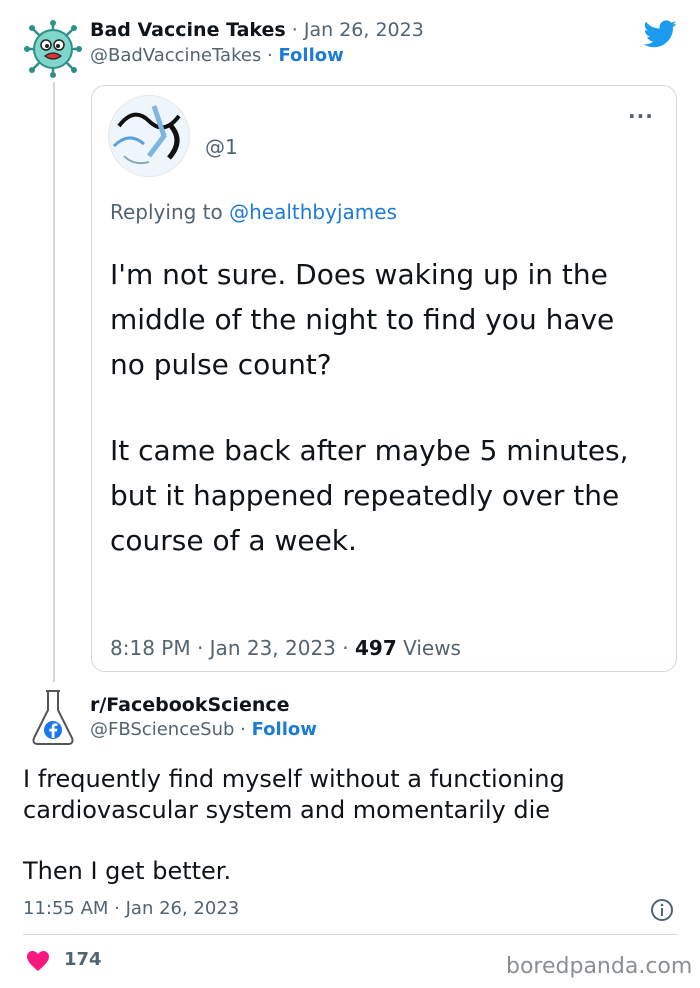  Describe the element at coordinates (660, 34) in the screenshot. I see `twitter-bird-icon` at that location.